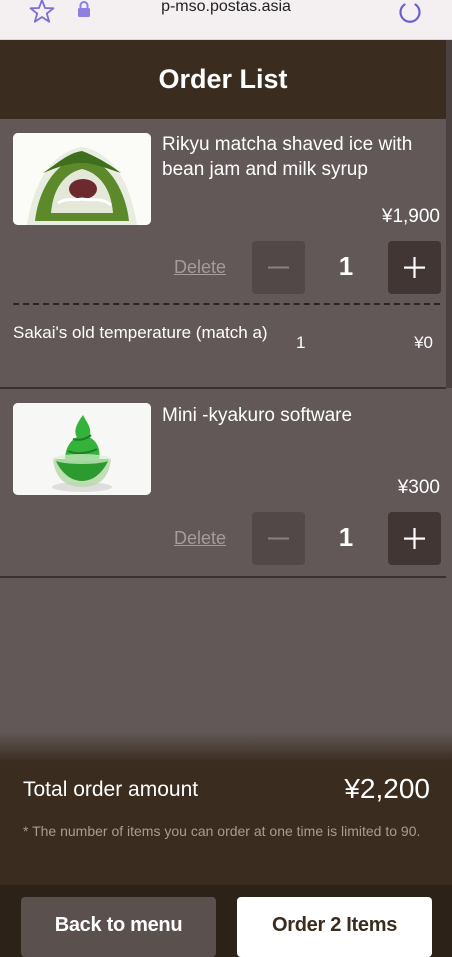 Image resolution: width=452 pixels, height=957 pixels. I want to click on option-quantity: 1, so click(301, 342).